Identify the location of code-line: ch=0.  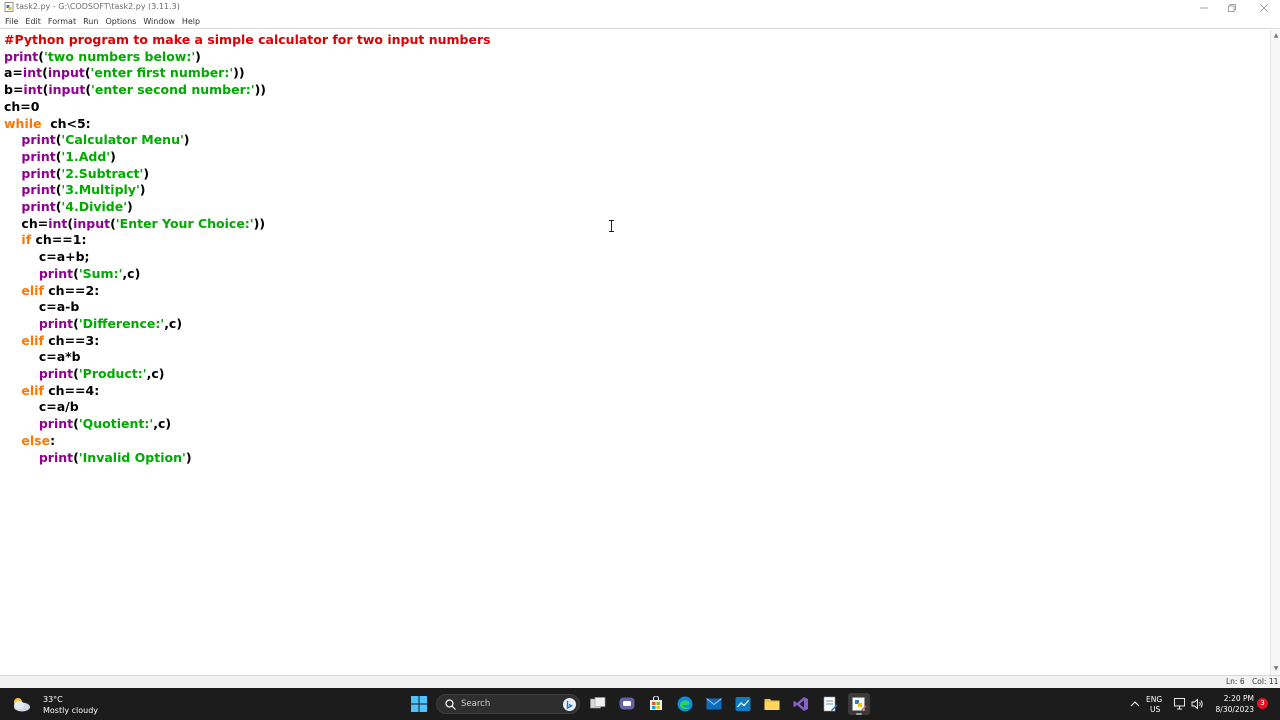
(21, 107).